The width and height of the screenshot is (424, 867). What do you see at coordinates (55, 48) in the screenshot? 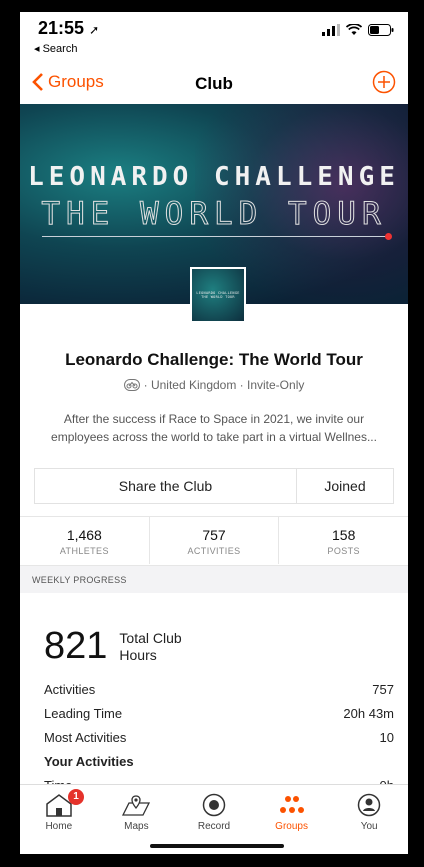
I see `back-to-app-link: ◂ Search` at bounding box center [55, 48].